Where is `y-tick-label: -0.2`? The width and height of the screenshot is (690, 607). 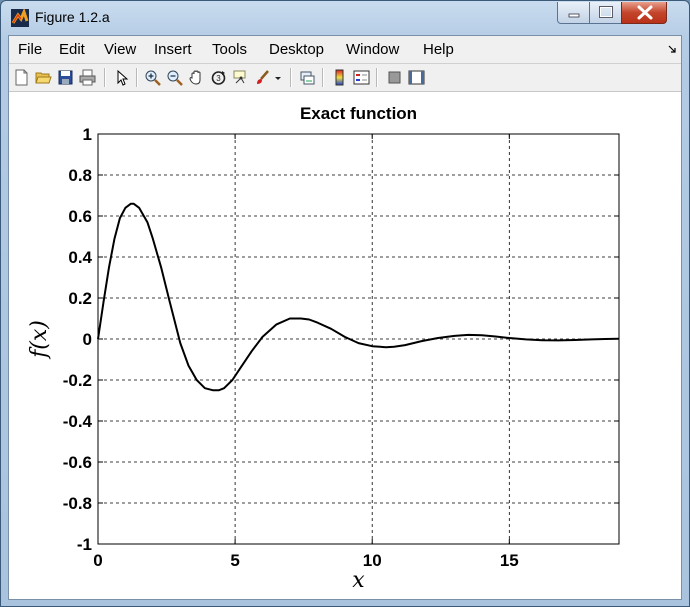 y-tick-label: -0.2 is located at coordinates (77, 380).